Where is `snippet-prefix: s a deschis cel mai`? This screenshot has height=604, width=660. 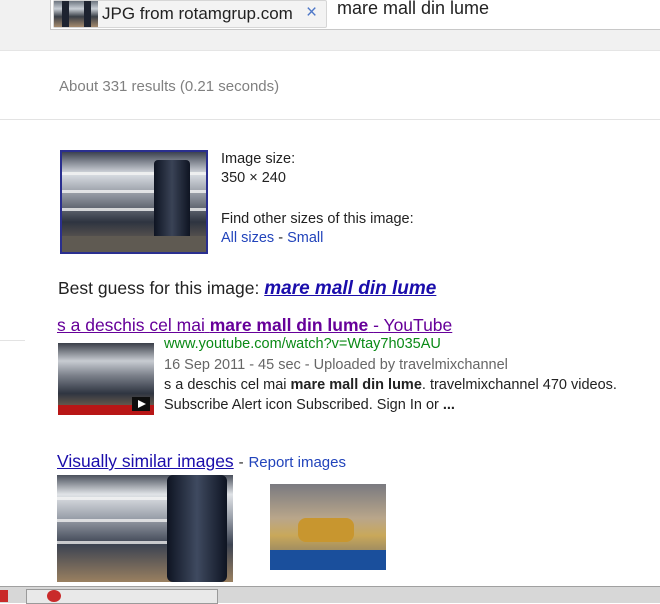 snippet-prefix: s a deschis cel mai is located at coordinates (225, 385).